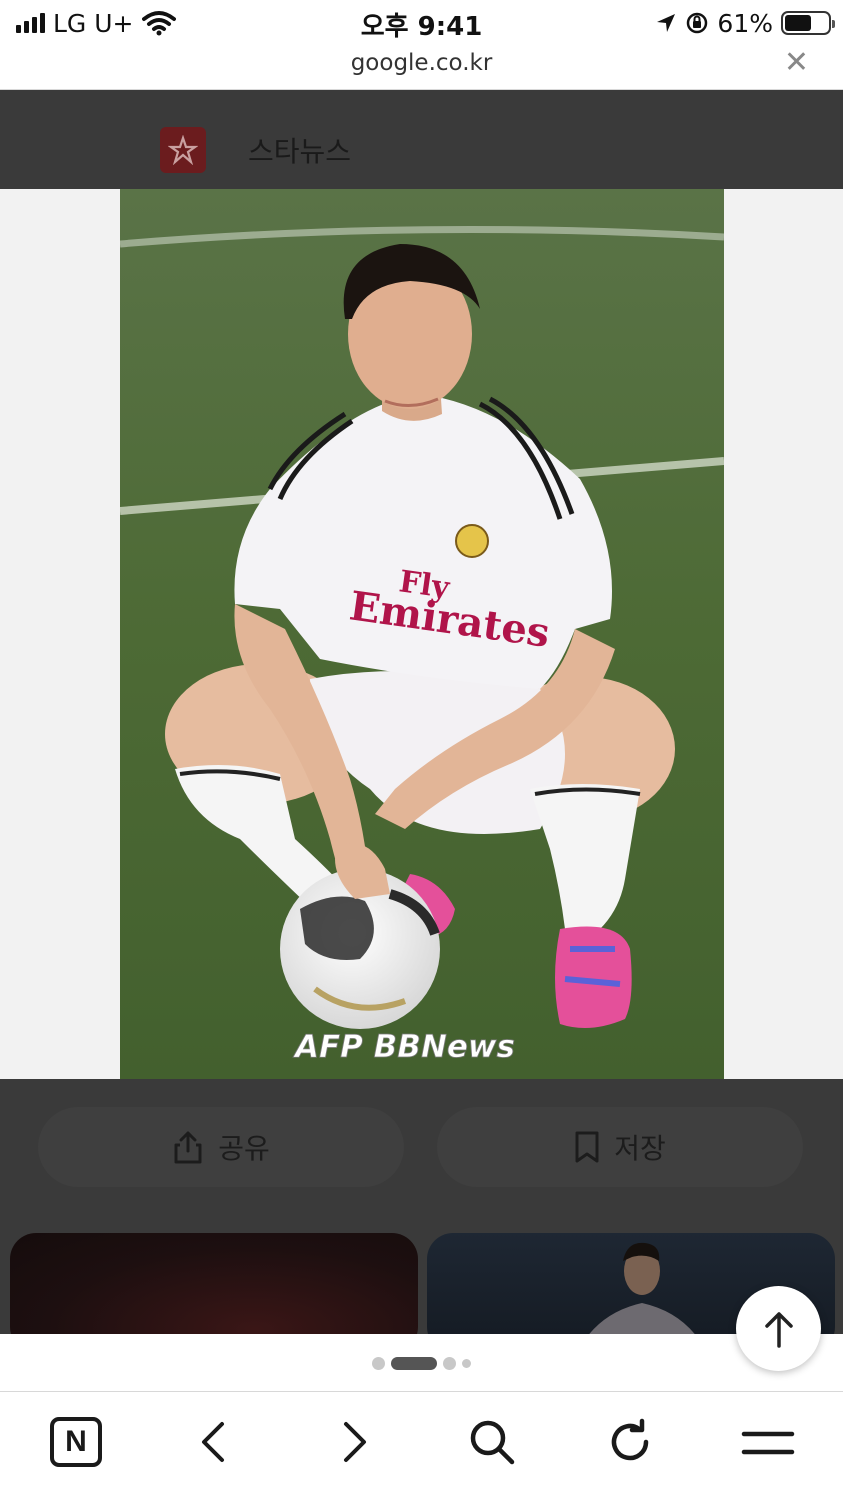  I want to click on bookmark-icon, so click(587, 1147).